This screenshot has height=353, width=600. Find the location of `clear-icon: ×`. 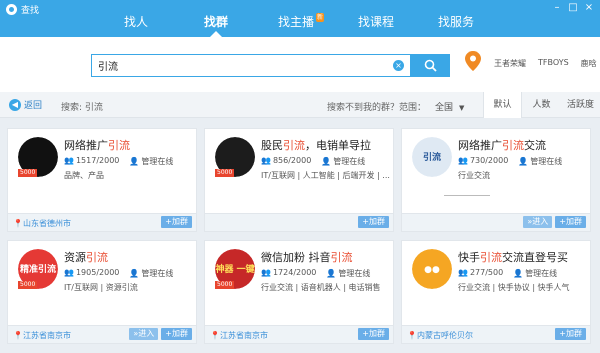

clear-icon: × is located at coordinates (398, 65).